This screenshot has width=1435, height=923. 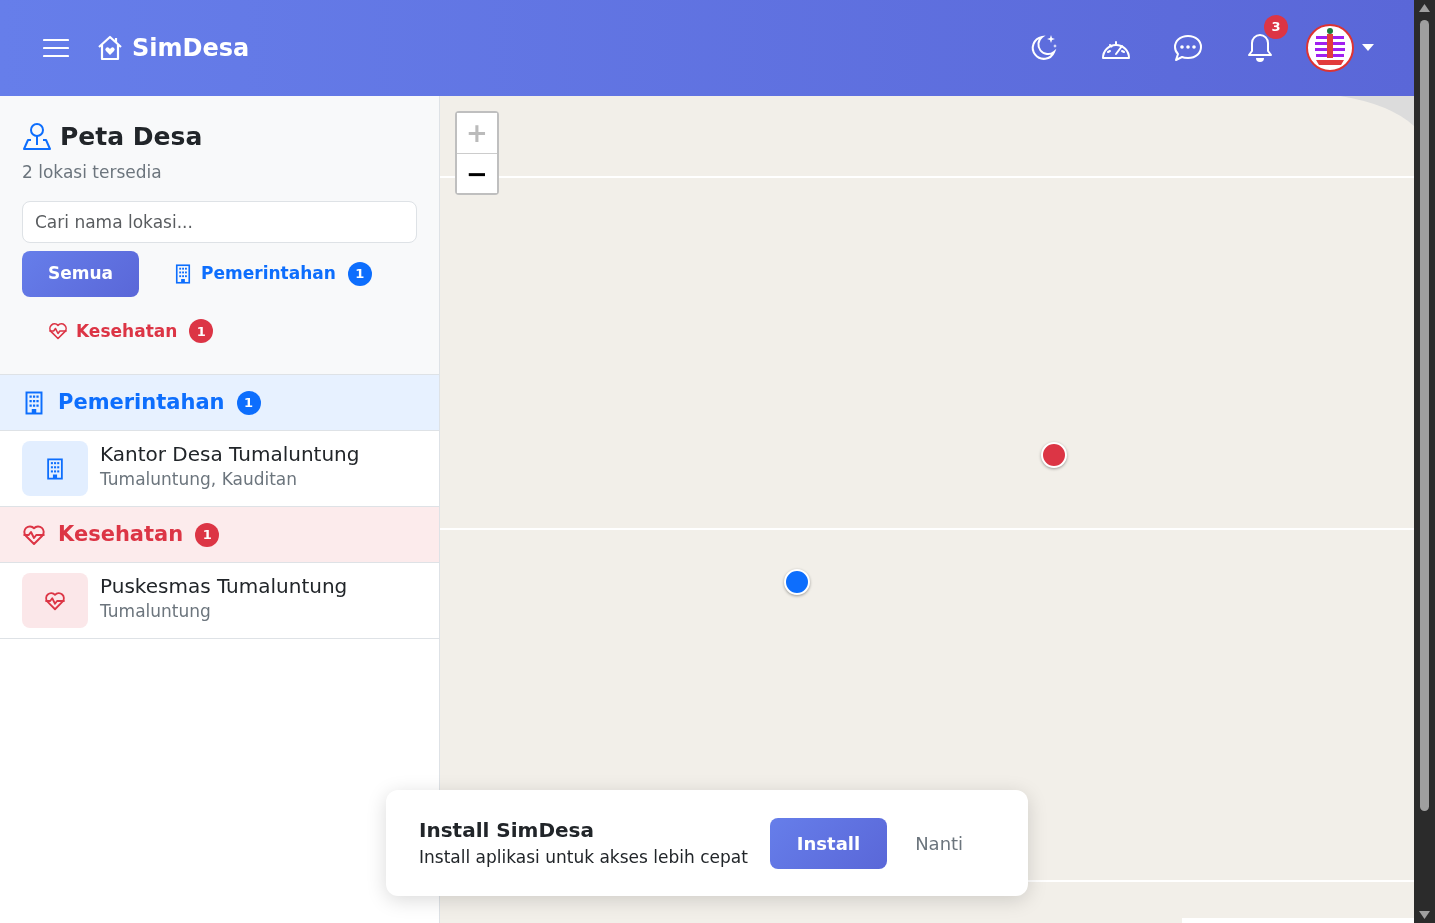 I want to click on map-pin-icon, so click(x=37, y=136).